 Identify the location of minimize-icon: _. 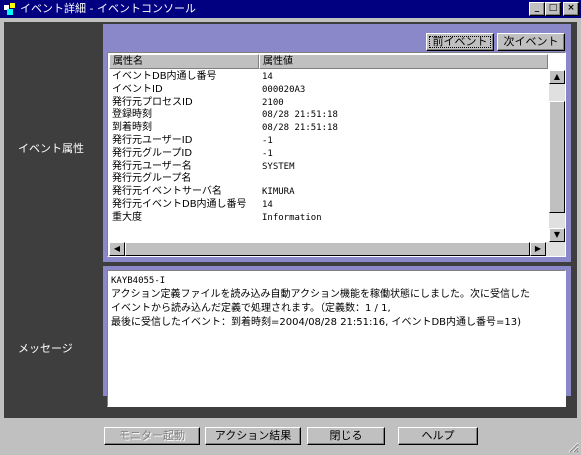
(537, 8).